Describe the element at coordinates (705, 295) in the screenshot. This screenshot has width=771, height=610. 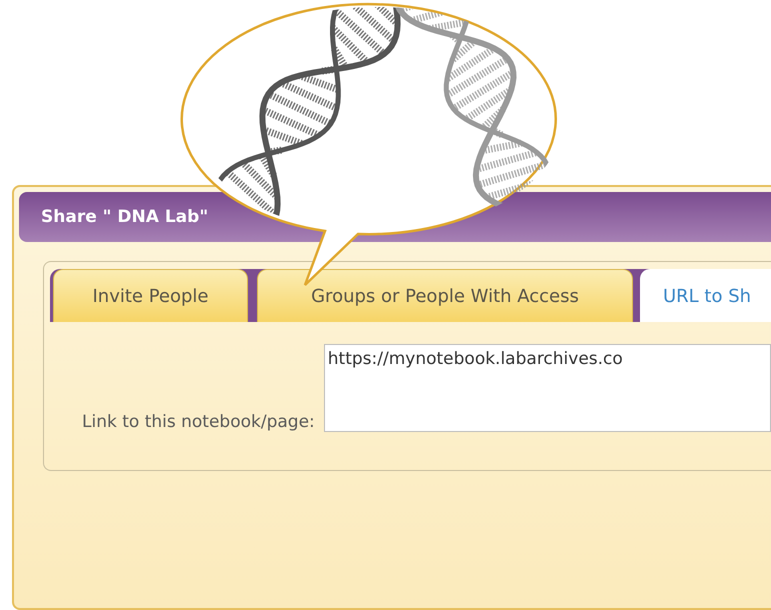
I see `tab: URL to Sh` at that location.